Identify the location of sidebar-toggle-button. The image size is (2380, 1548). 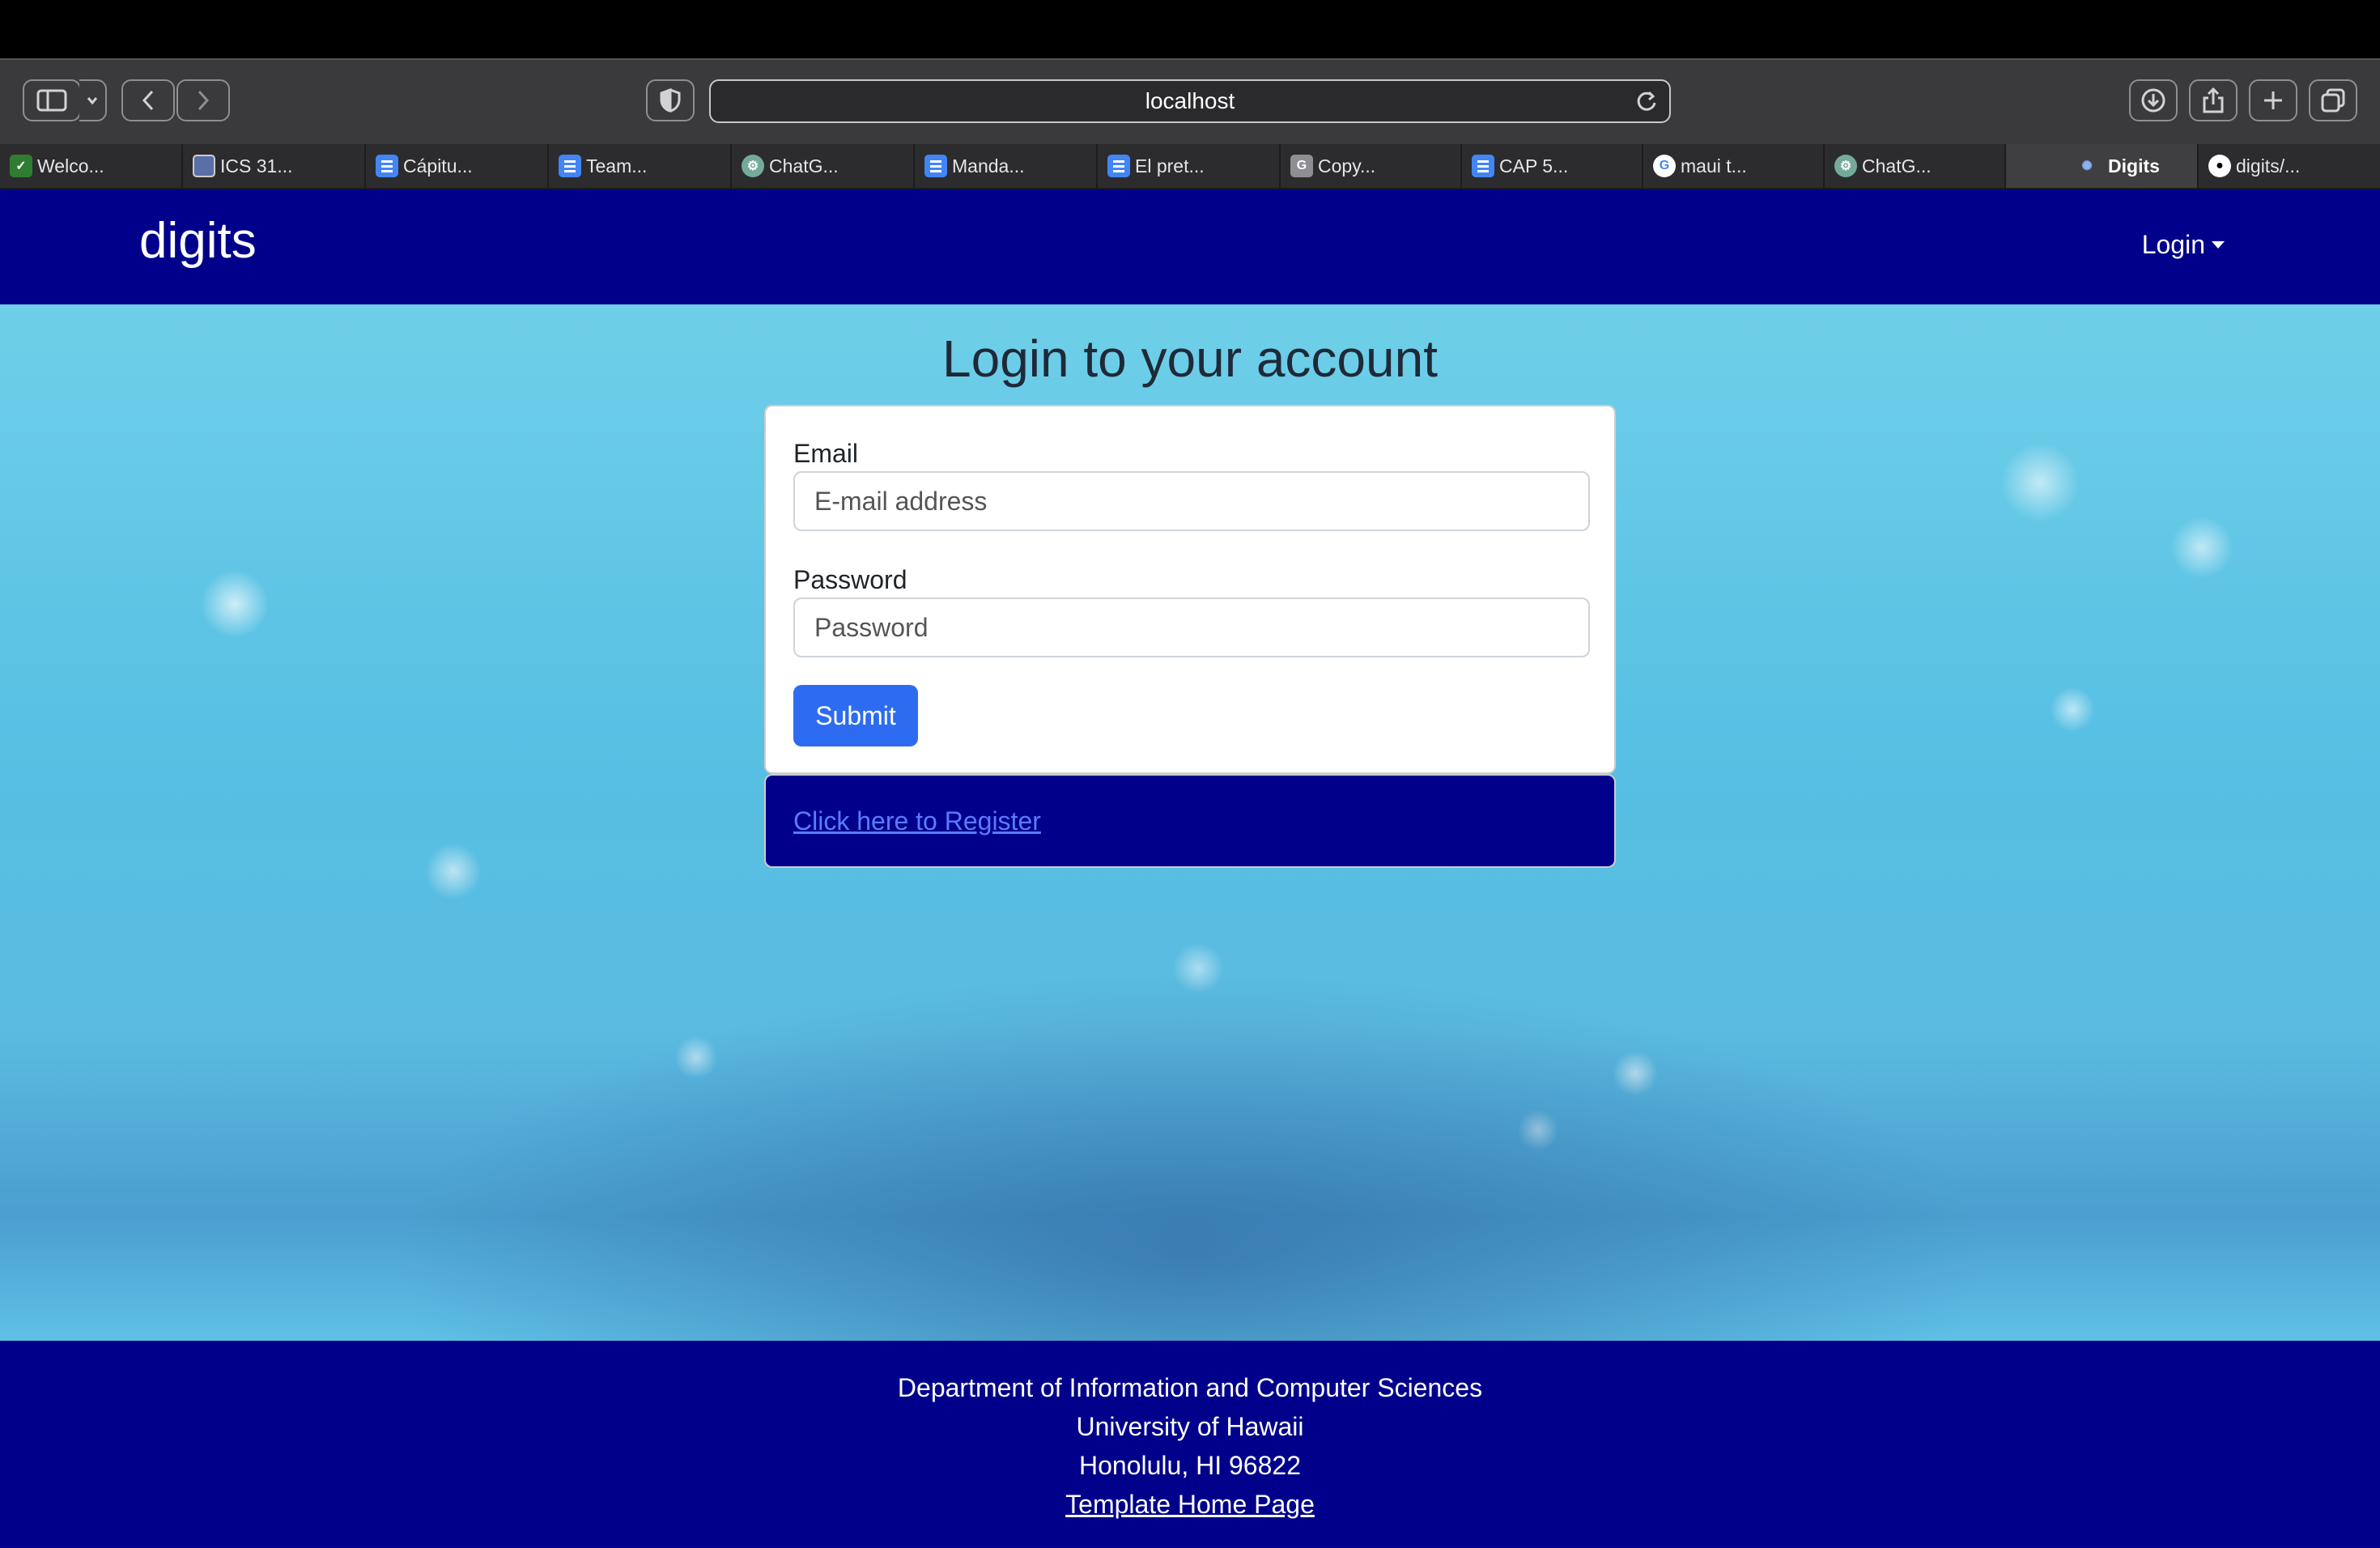
(52, 100).